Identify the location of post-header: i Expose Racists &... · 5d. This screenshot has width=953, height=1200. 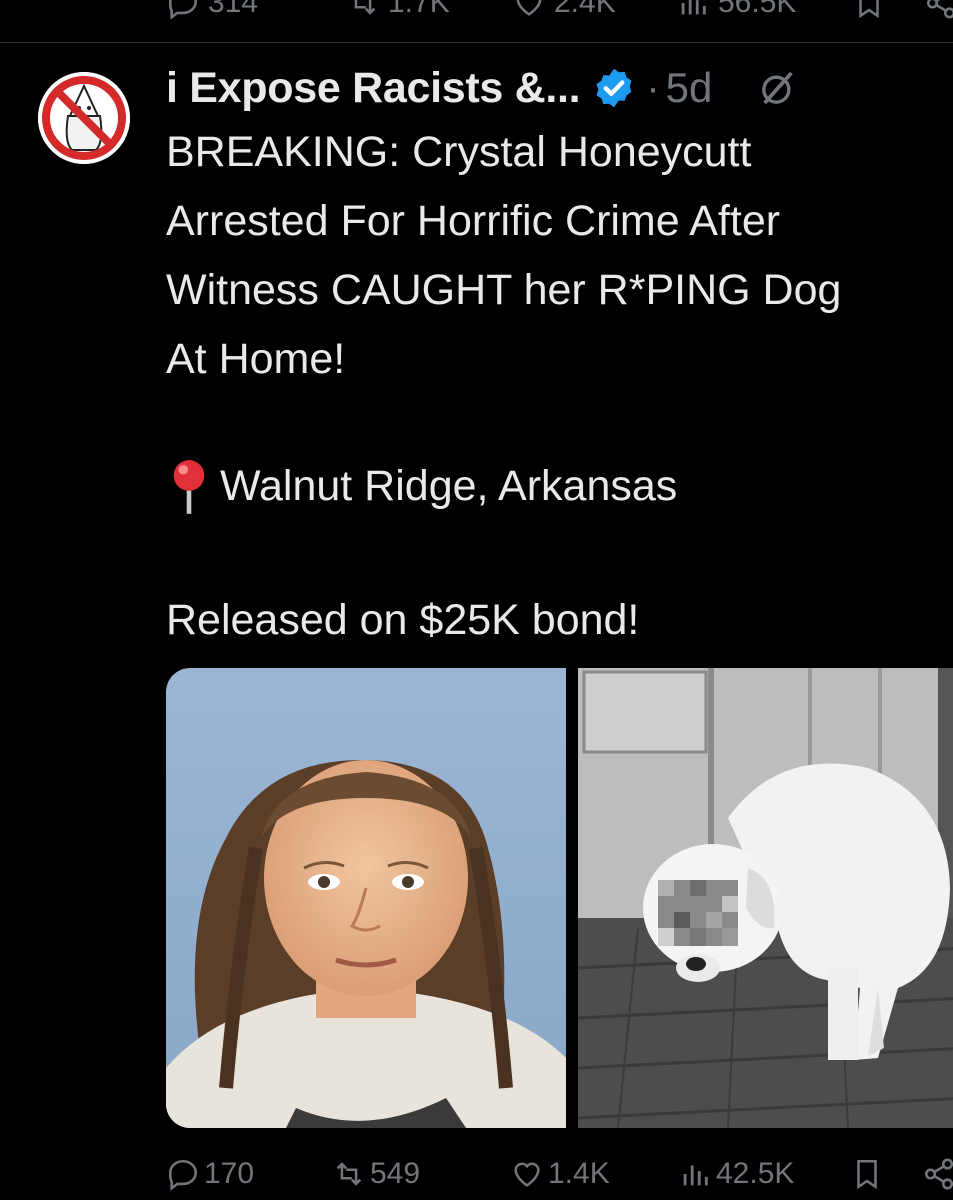
(556, 88).